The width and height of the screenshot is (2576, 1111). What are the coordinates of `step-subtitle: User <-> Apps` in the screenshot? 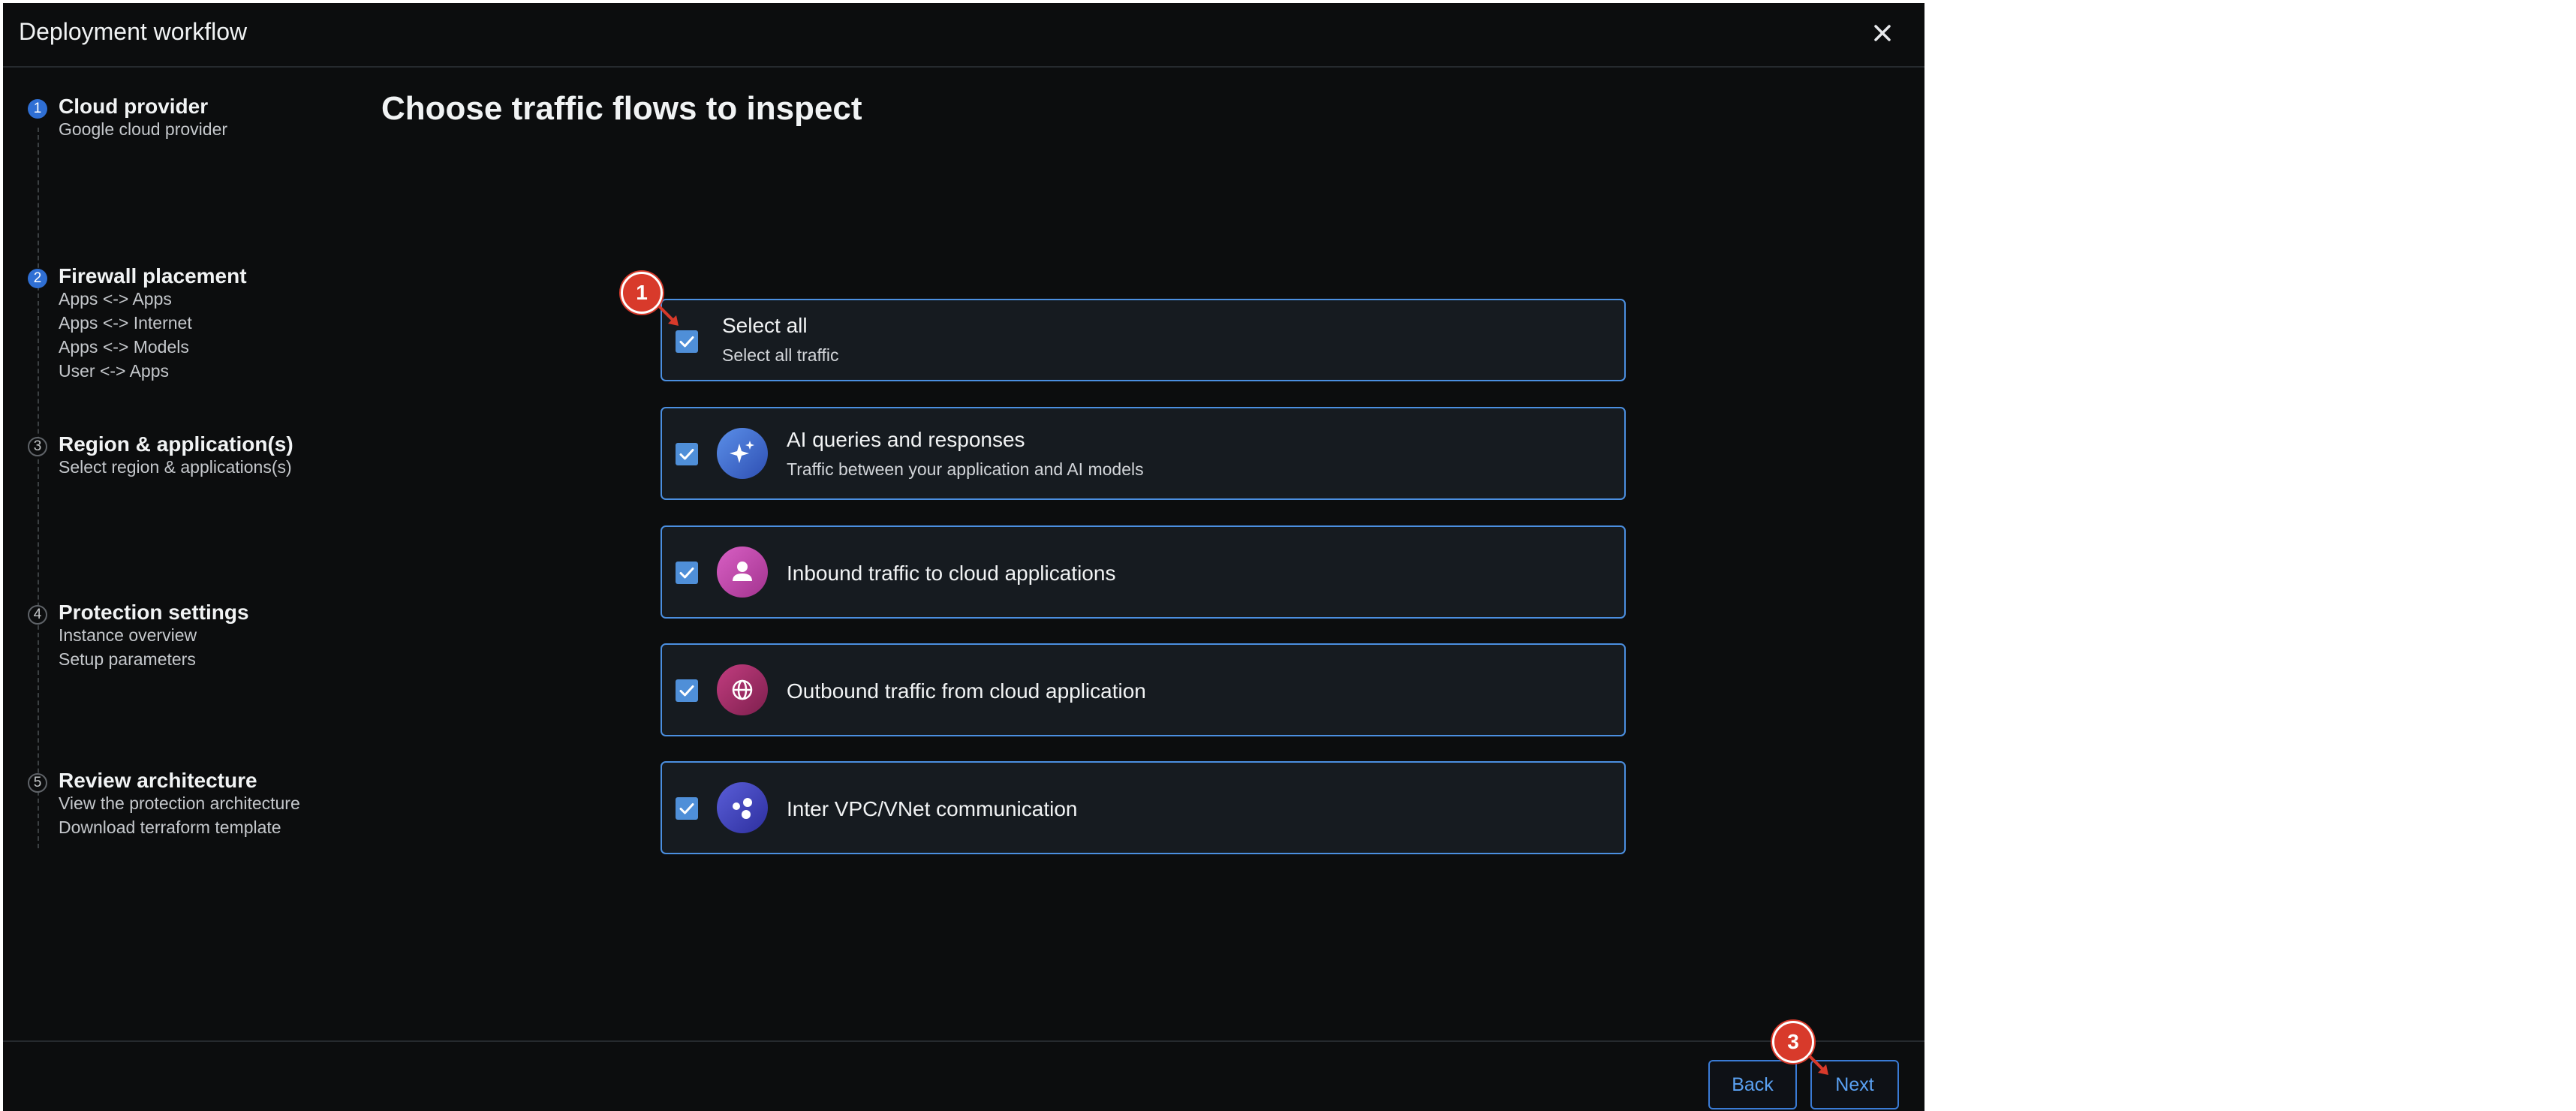 It's located at (114, 371).